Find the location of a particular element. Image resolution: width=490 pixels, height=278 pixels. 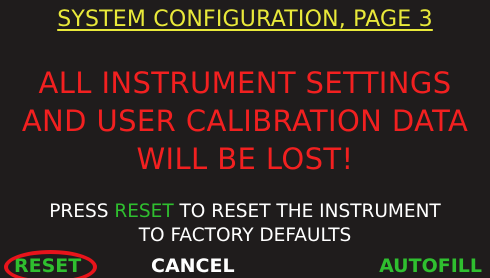

cancel-button: CANCEL is located at coordinates (193, 266).